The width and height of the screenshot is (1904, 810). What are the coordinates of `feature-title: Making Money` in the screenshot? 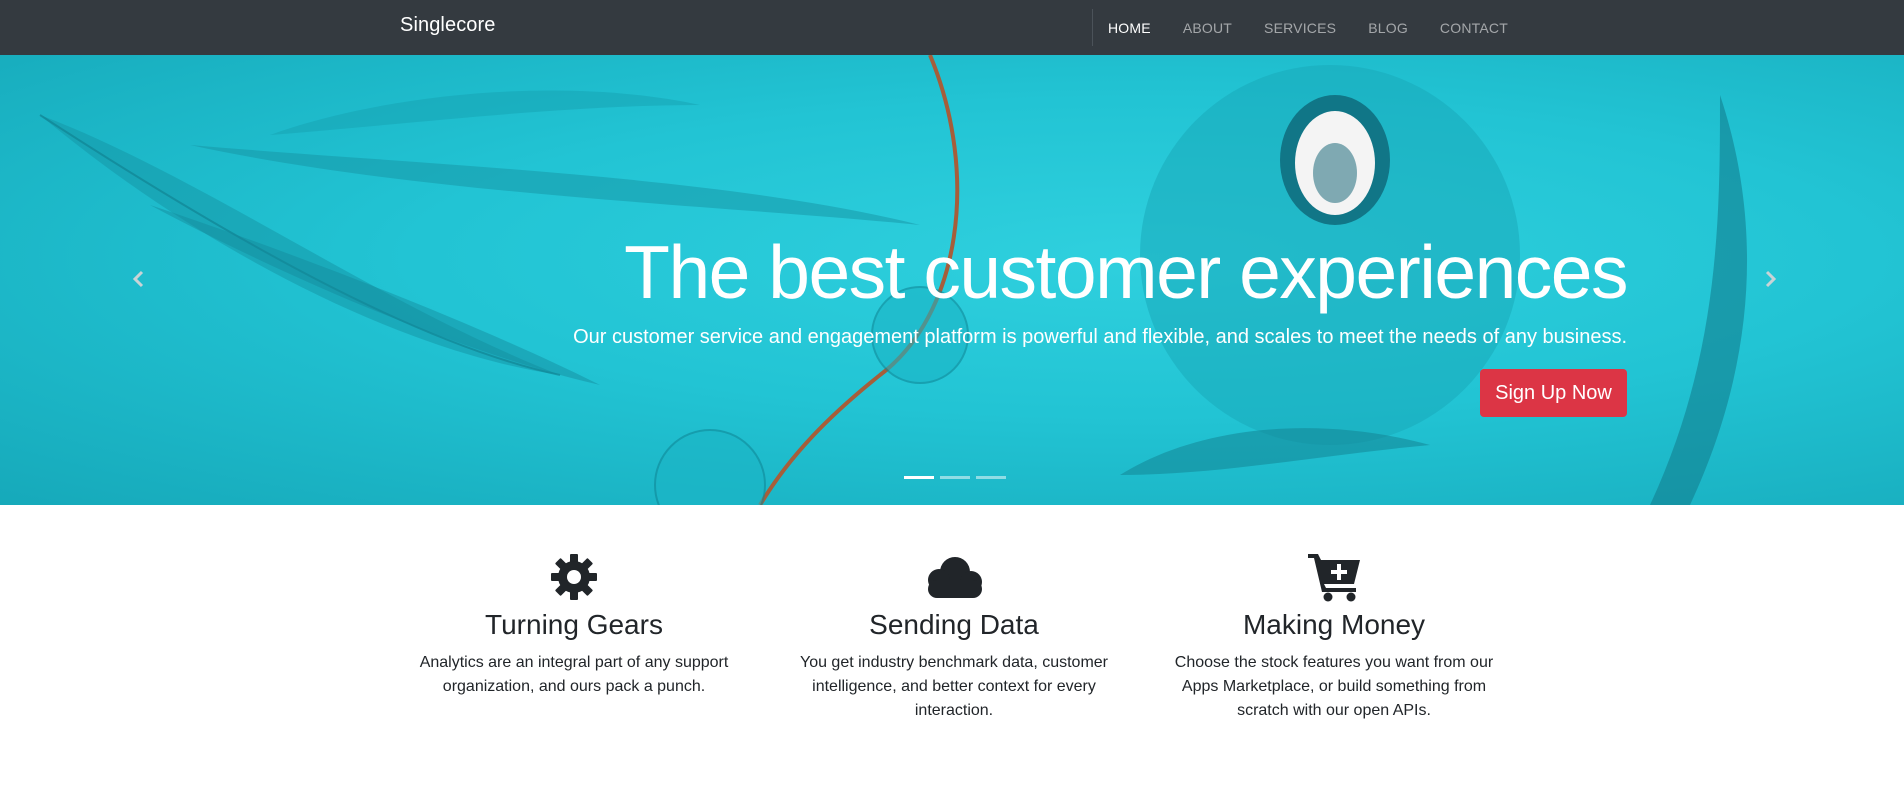 It's located at (1334, 624).